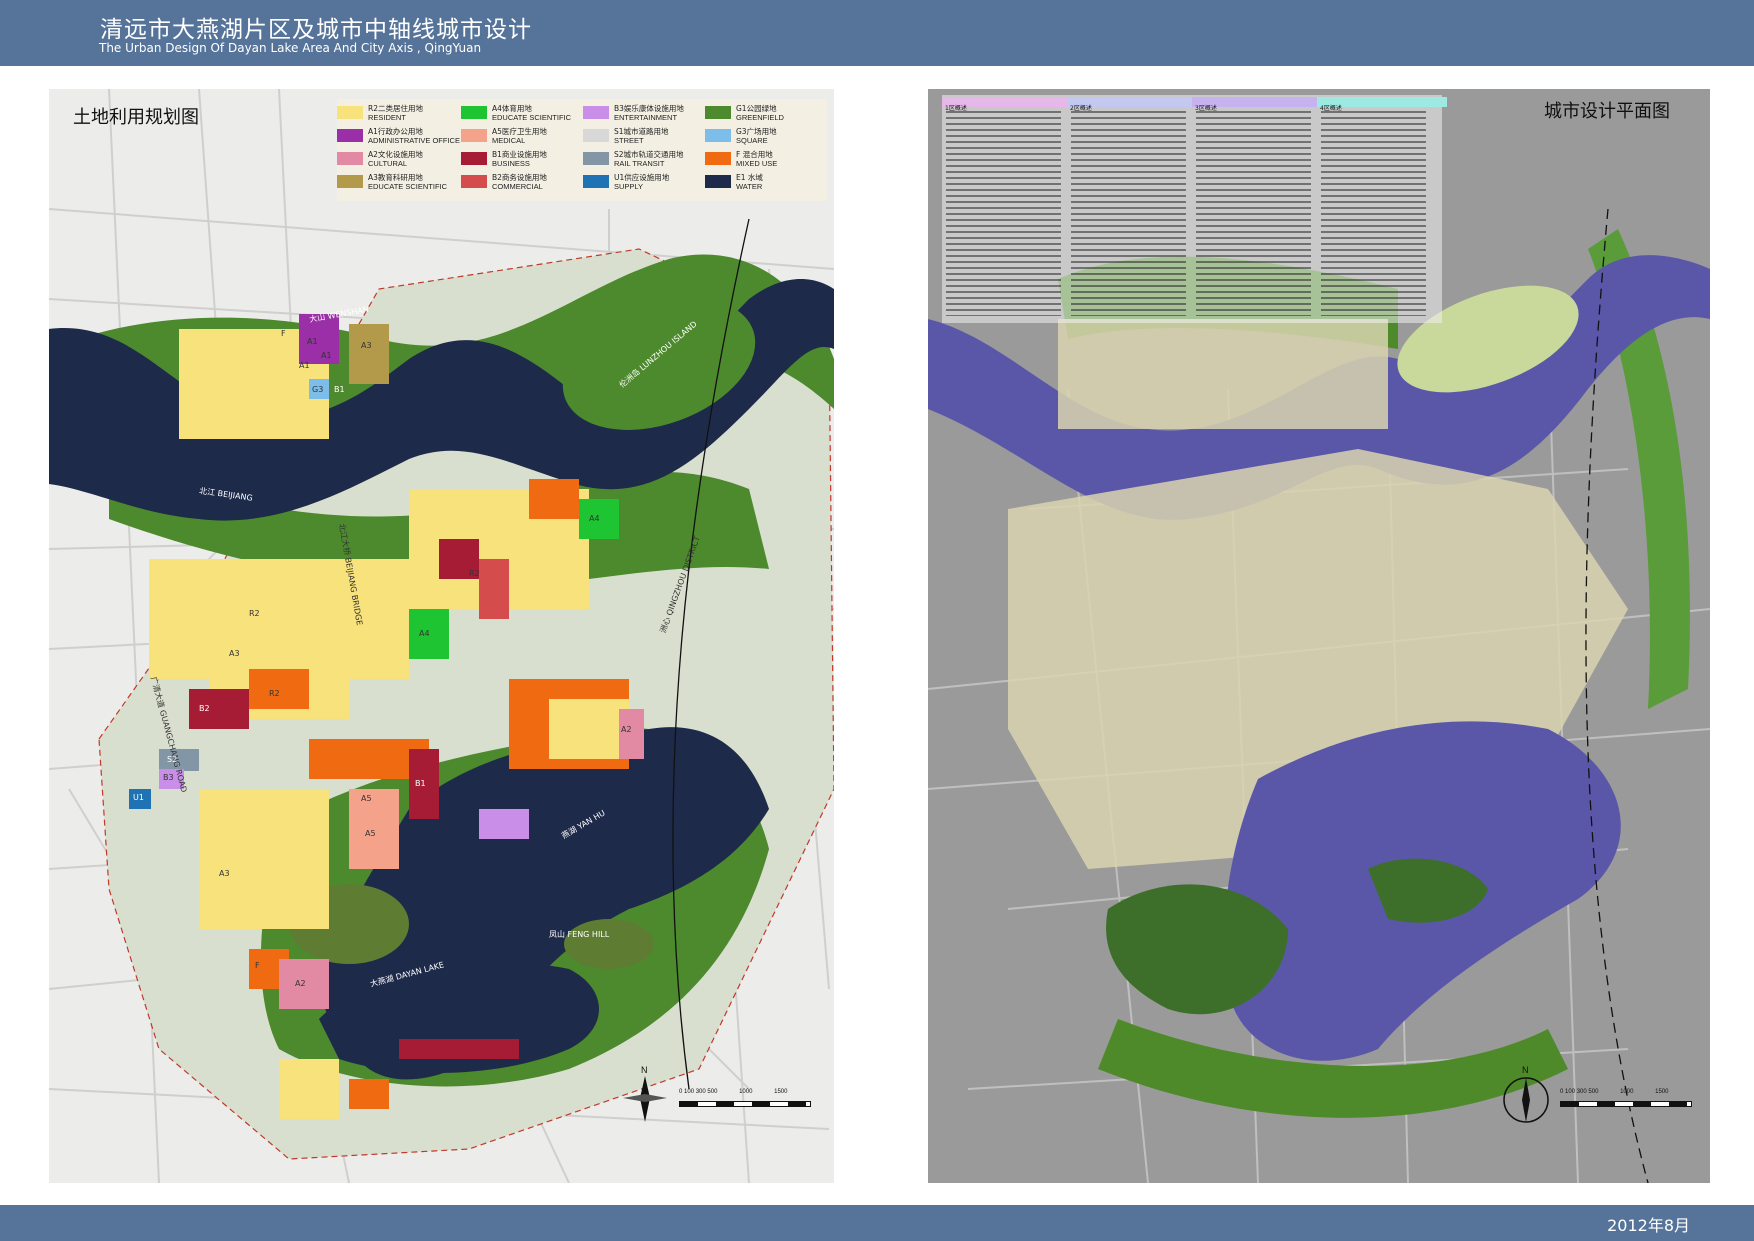 The height and width of the screenshot is (1241, 1754). Describe the element at coordinates (398, 183) in the screenshot. I see `legend-item-a3: A3教育科研用地 EDUCATE SCIENTIFIC` at that location.